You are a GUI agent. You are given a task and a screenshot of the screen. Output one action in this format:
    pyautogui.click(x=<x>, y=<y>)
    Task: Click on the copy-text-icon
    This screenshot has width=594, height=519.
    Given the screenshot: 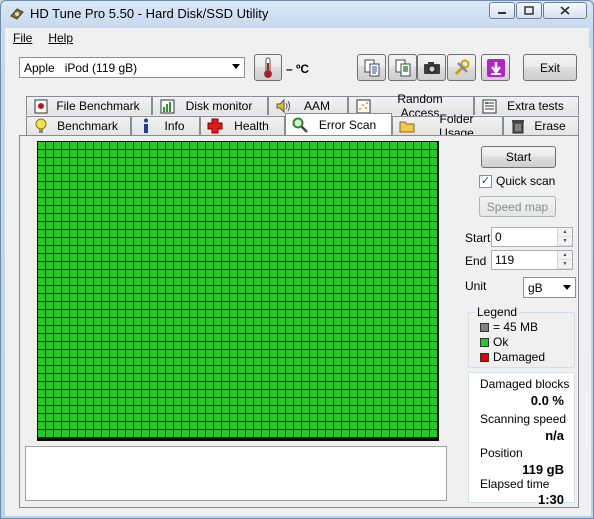 What is the action you would take?
    pyautogui.click(x=371, y=67)
    